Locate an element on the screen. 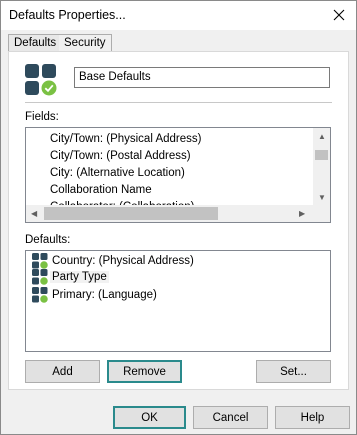 This screenshot has height=435, width=357. scroll-up-icon: ▲ is located at coordinates (322, 137).